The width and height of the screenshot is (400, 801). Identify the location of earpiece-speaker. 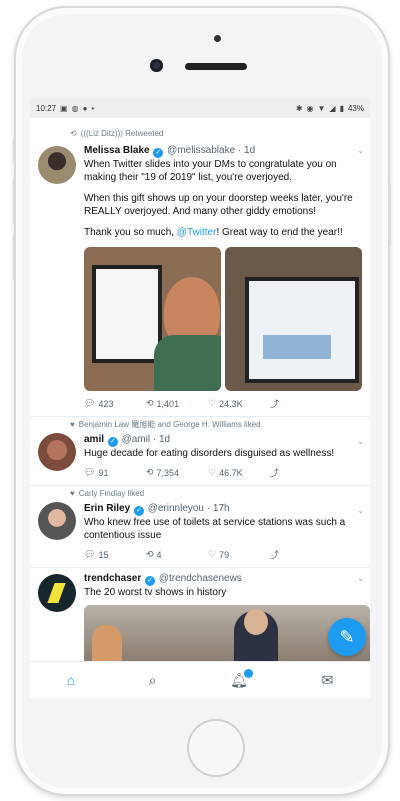
(216, 66).